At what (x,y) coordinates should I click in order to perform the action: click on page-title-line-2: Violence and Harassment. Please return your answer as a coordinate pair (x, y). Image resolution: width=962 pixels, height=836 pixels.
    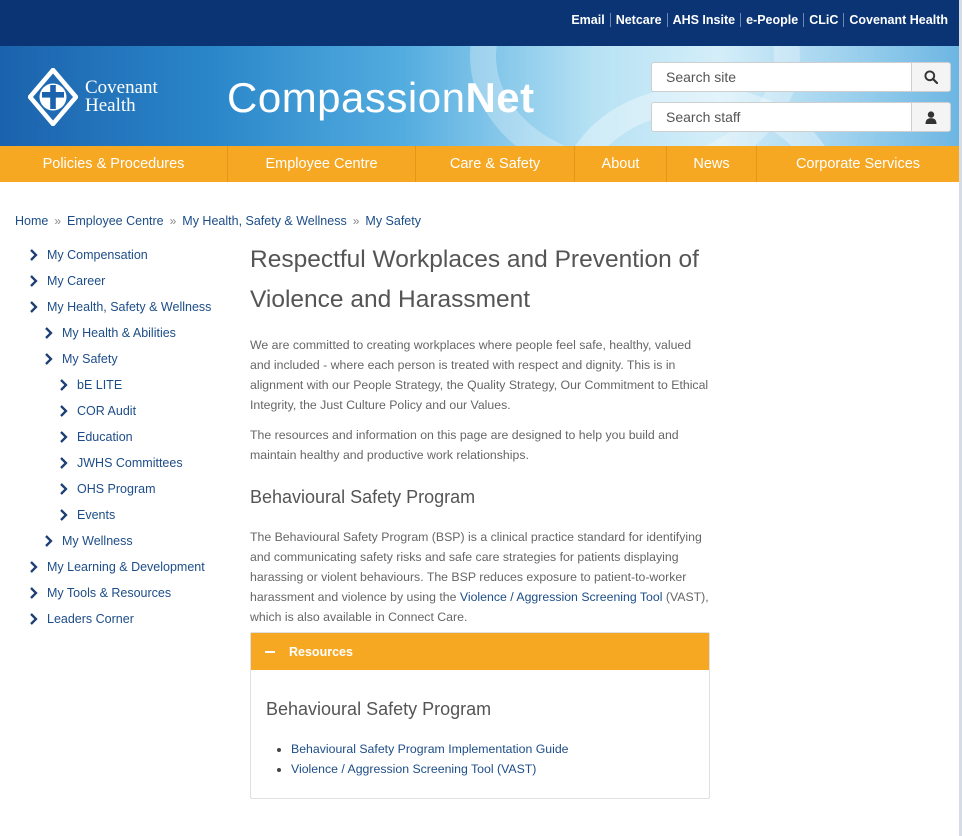
    Looking at the image, I should click on (390, 299).